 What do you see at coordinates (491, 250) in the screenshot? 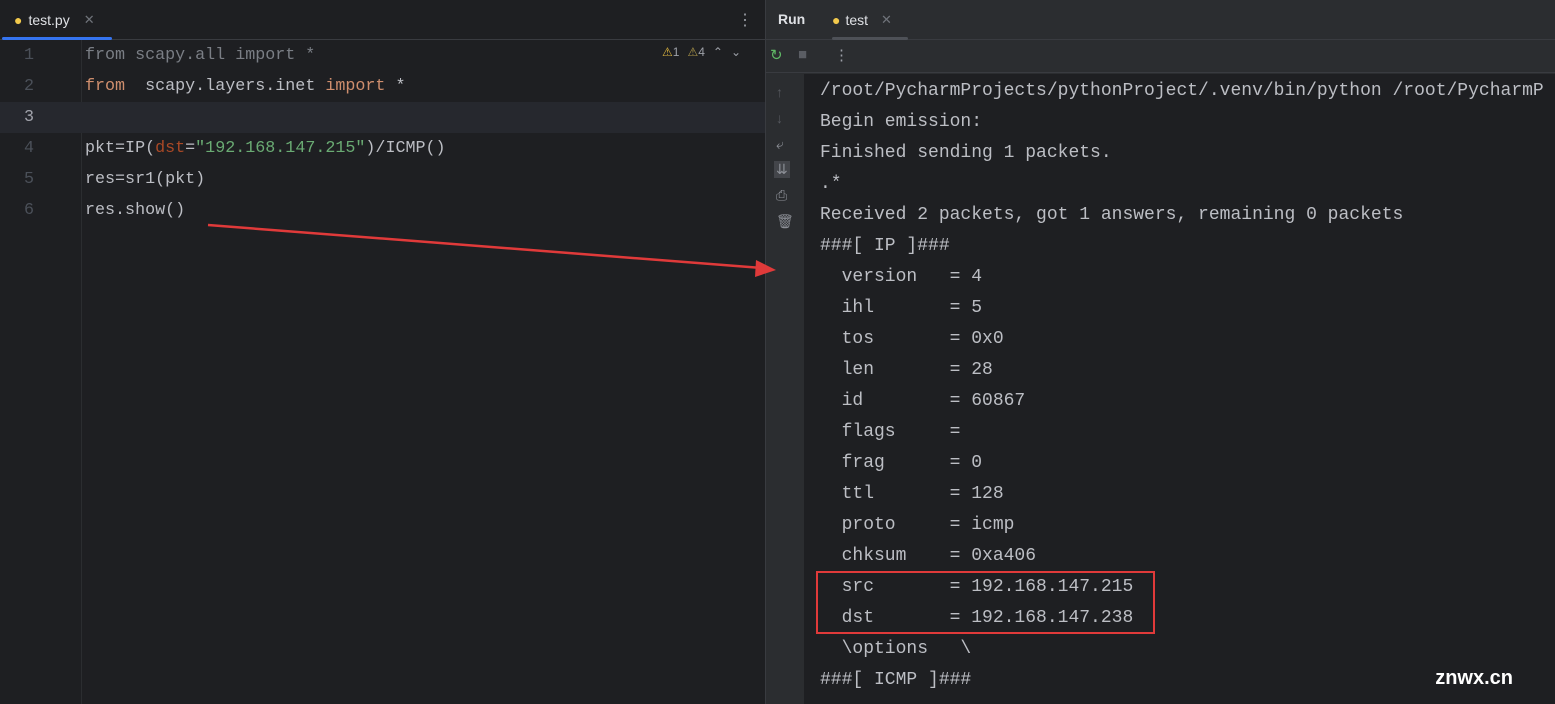
I see `annotation-arrow` at bounding box center [491, 250].